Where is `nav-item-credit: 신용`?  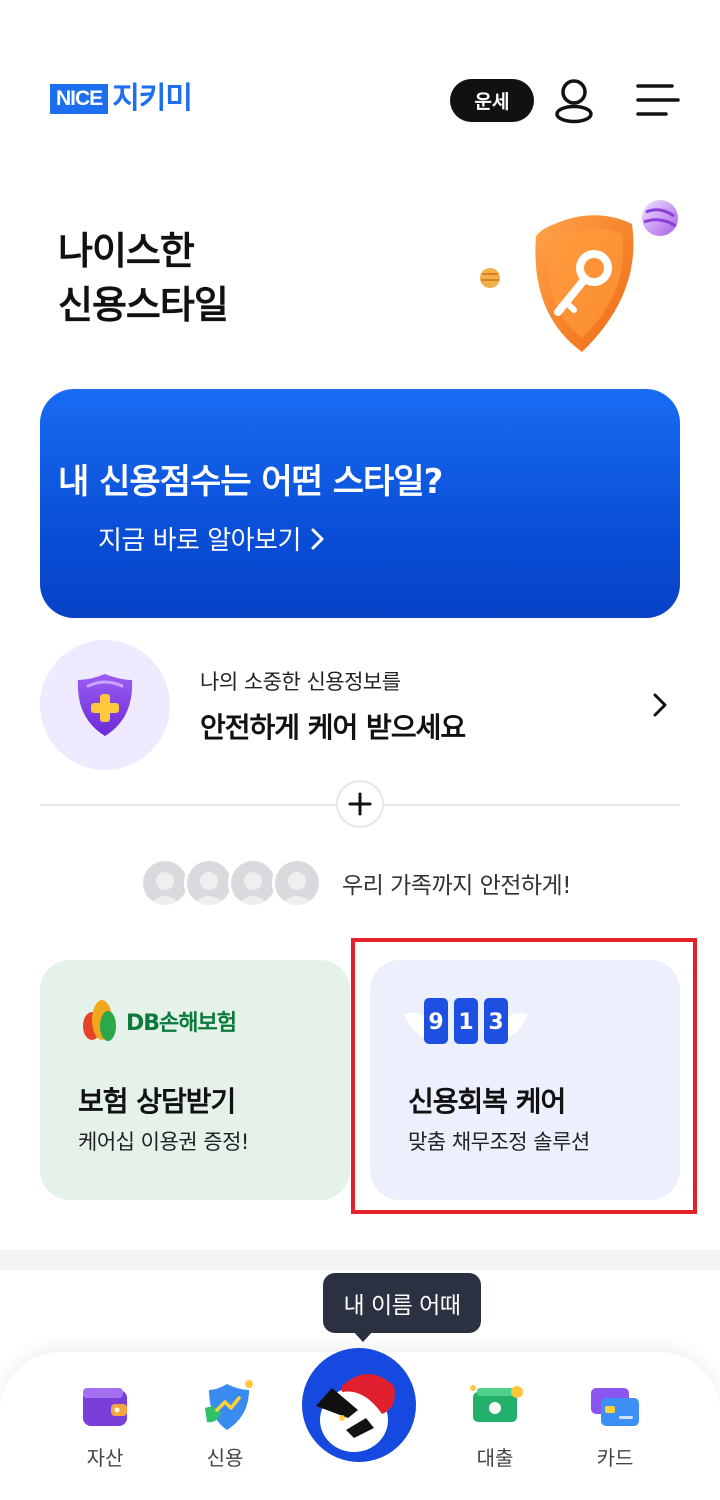 nav-item-credit: 신용 is located at coordinates (225, 1428).